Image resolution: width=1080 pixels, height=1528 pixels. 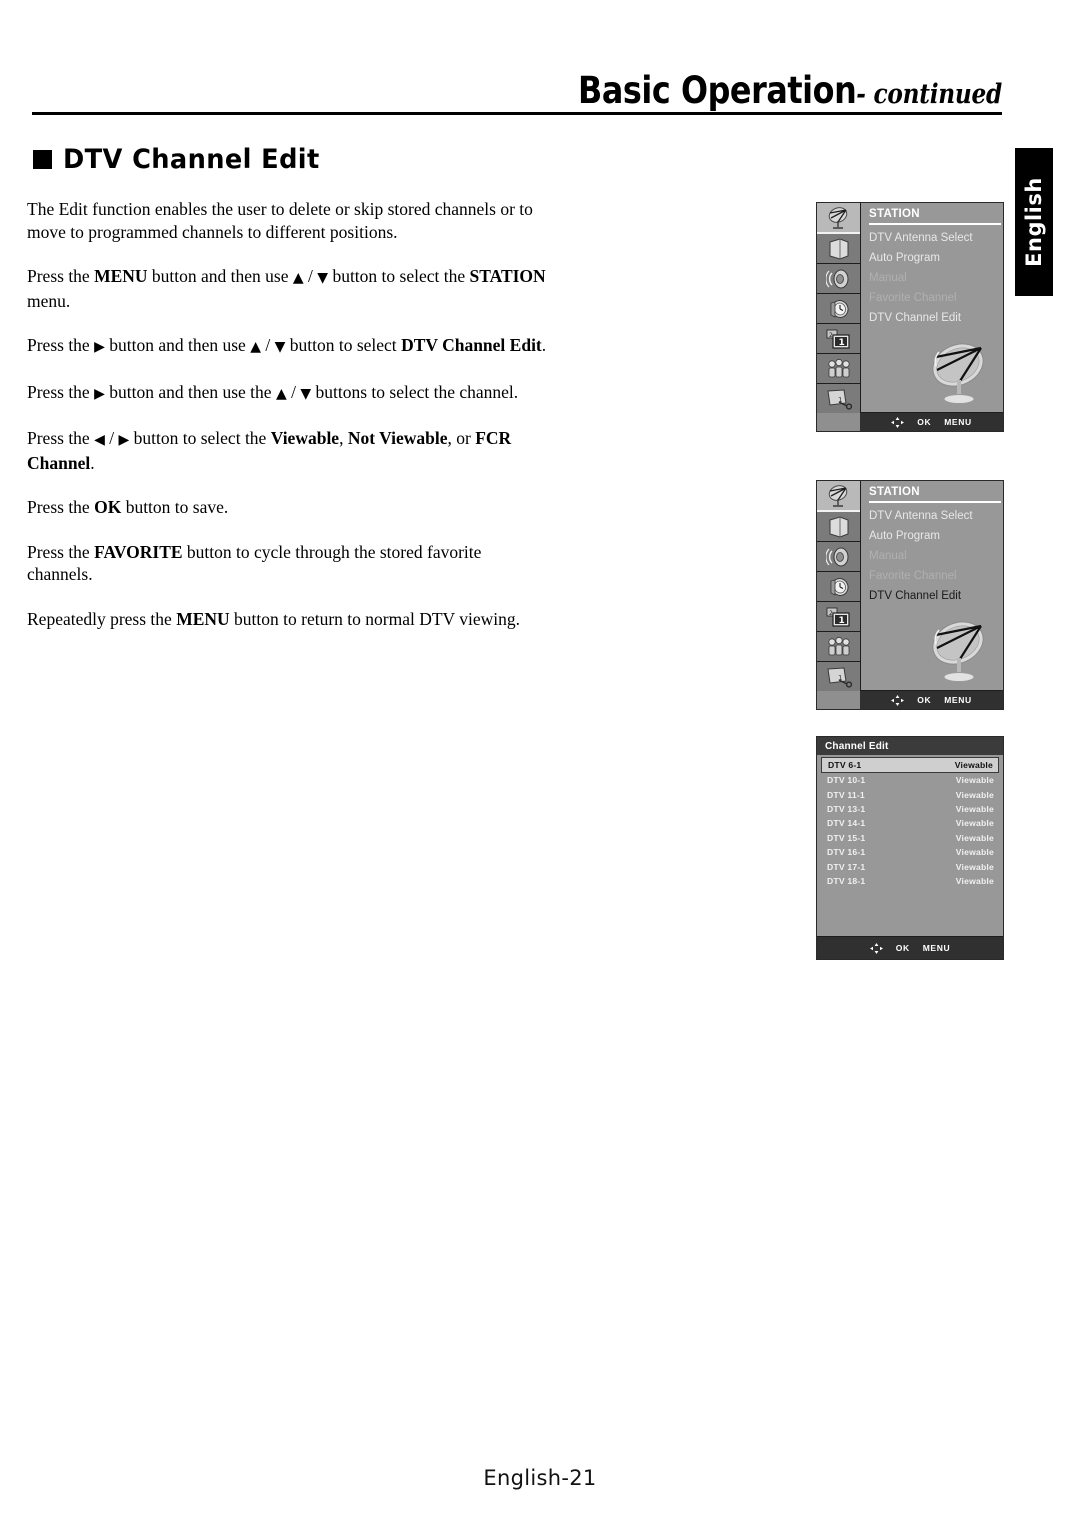 What do you see at coordinates (846, 866) in the screenshot?
I see `channel-label: DTV 17-1` at bounding box center [846, 866].